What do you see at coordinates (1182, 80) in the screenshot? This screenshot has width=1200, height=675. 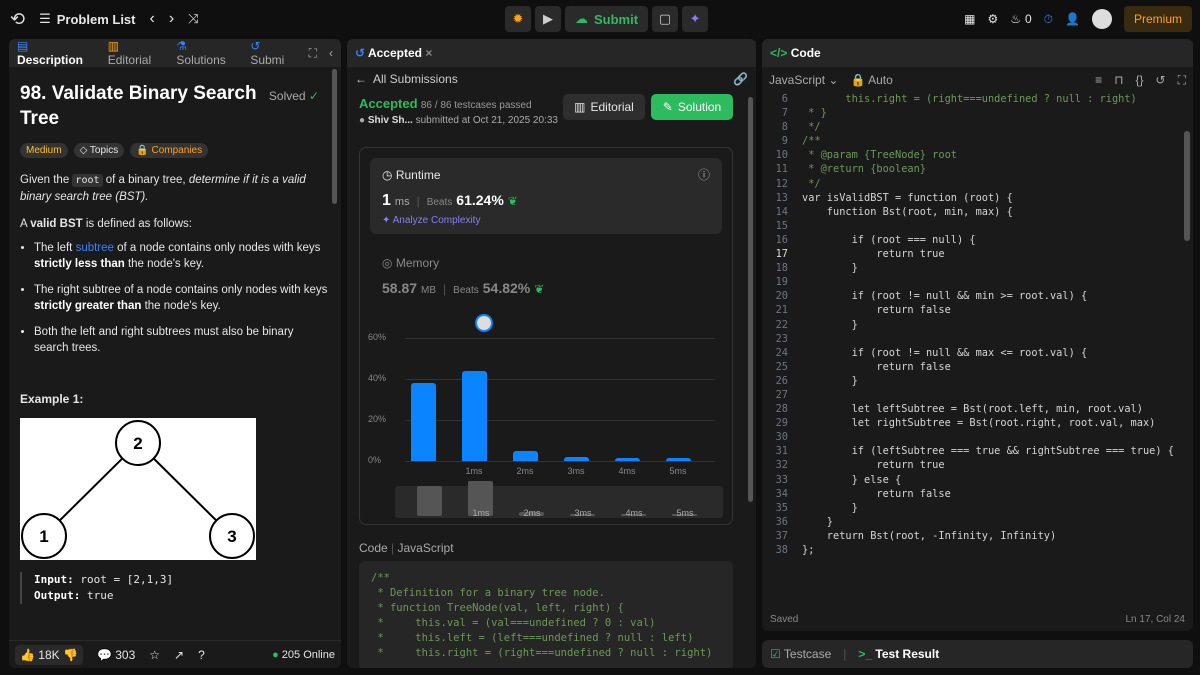 I see `fullscreen-icon: ⛶` at bounding box center [1182, 80].